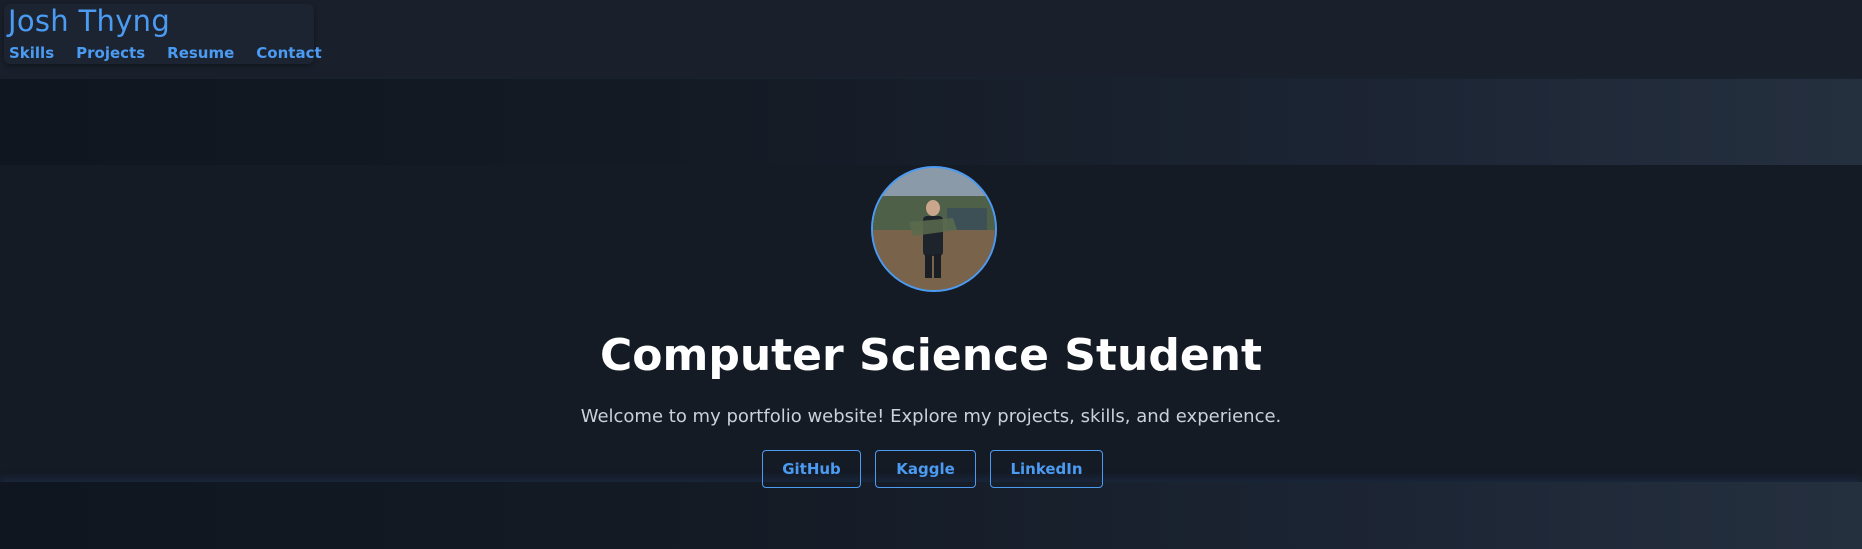 The width and height of the screenshot is (1862, 549). What do you see at coordinates (31, 54) in the screenshot?
I see `nav-link-skills: Skills` at bounding box center [31, 54].